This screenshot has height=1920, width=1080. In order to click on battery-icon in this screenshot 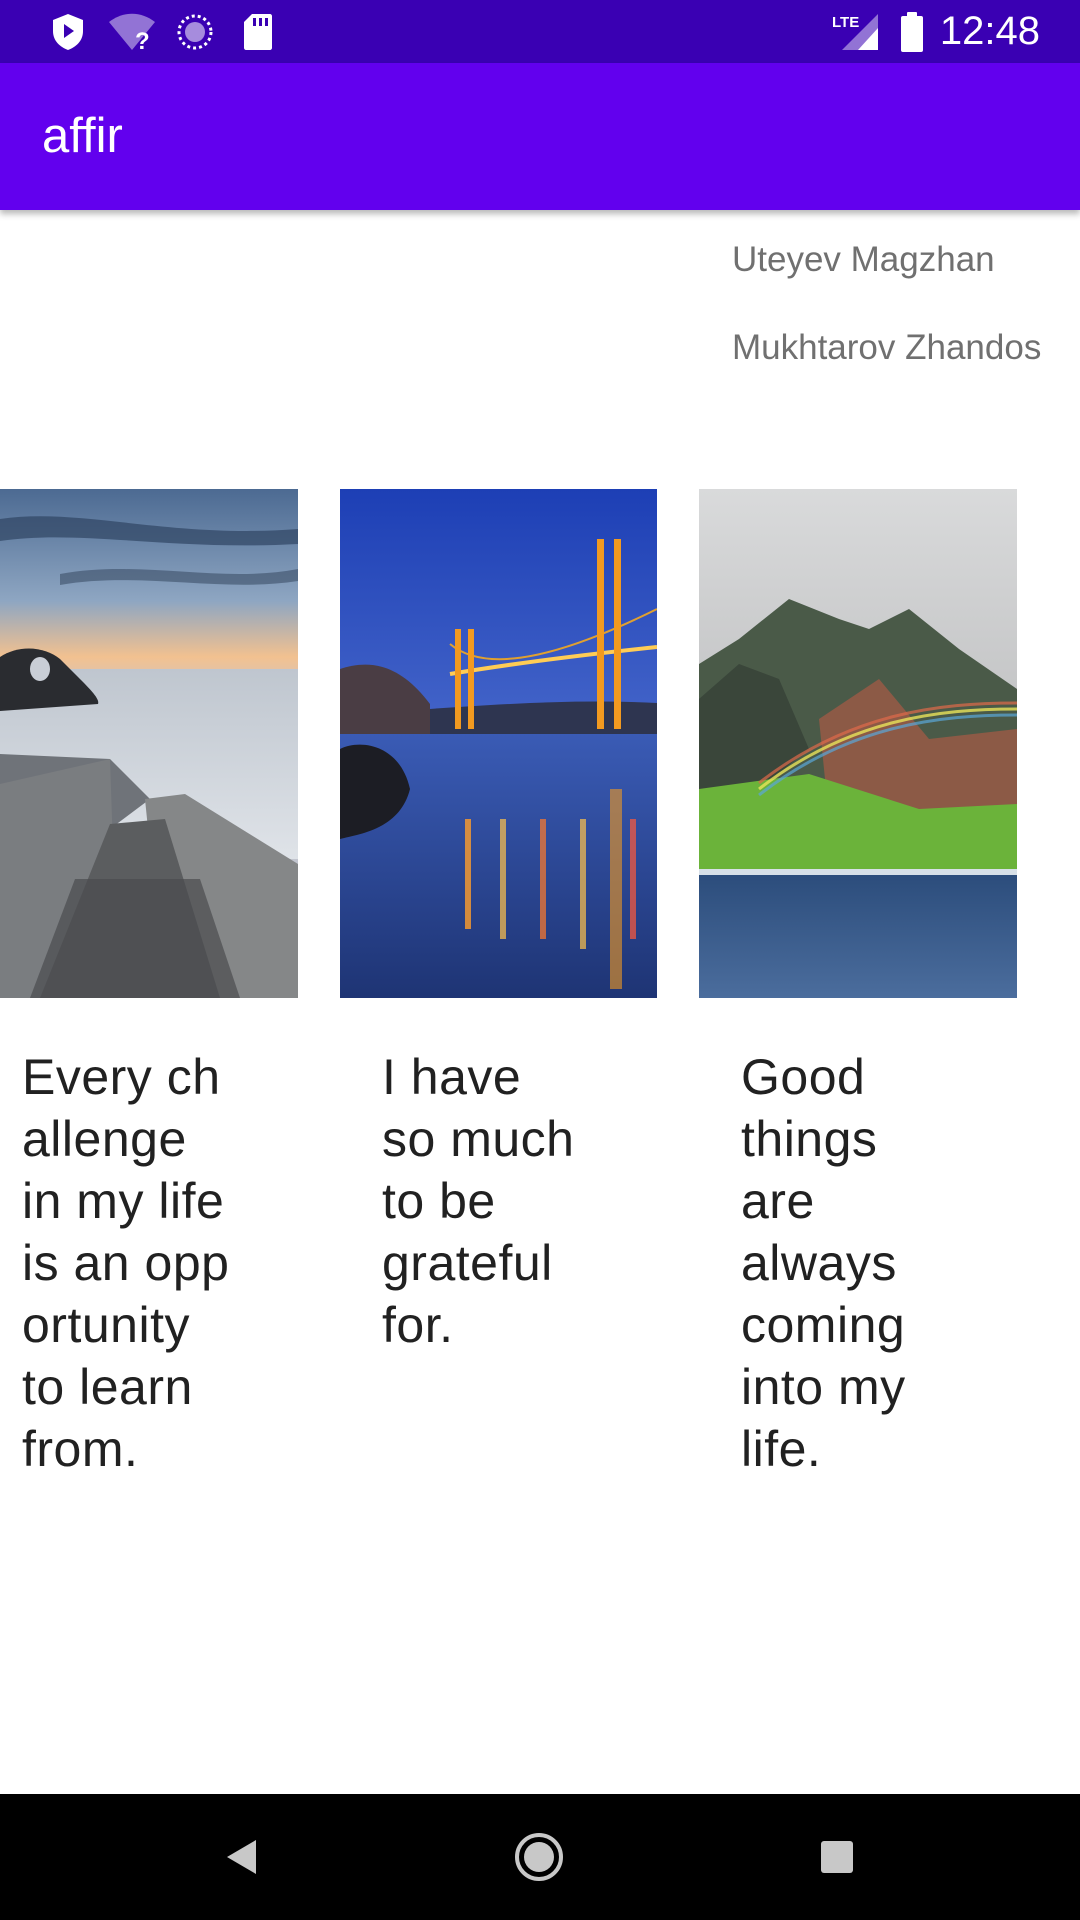, I will do `click(912, 31)`.